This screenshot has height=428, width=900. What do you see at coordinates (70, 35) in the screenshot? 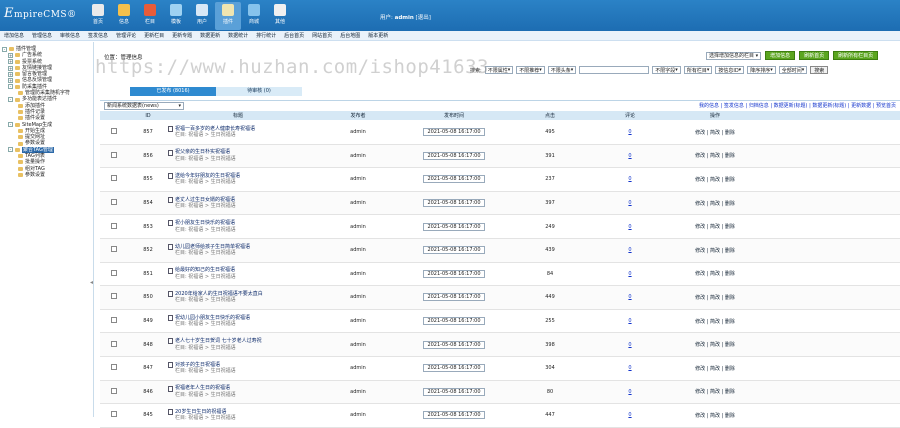
I see `quick-menu-item: 审核信息` at bounding box center [70, 35].